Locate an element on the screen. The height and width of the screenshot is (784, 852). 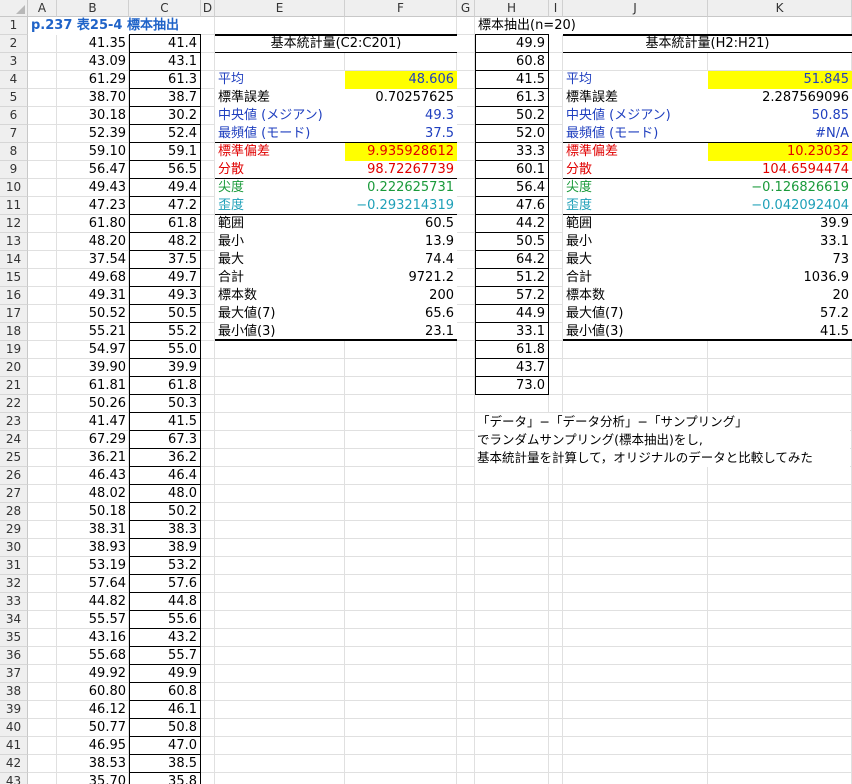
stats-label: 分散 is located at coordinates (280, 170).